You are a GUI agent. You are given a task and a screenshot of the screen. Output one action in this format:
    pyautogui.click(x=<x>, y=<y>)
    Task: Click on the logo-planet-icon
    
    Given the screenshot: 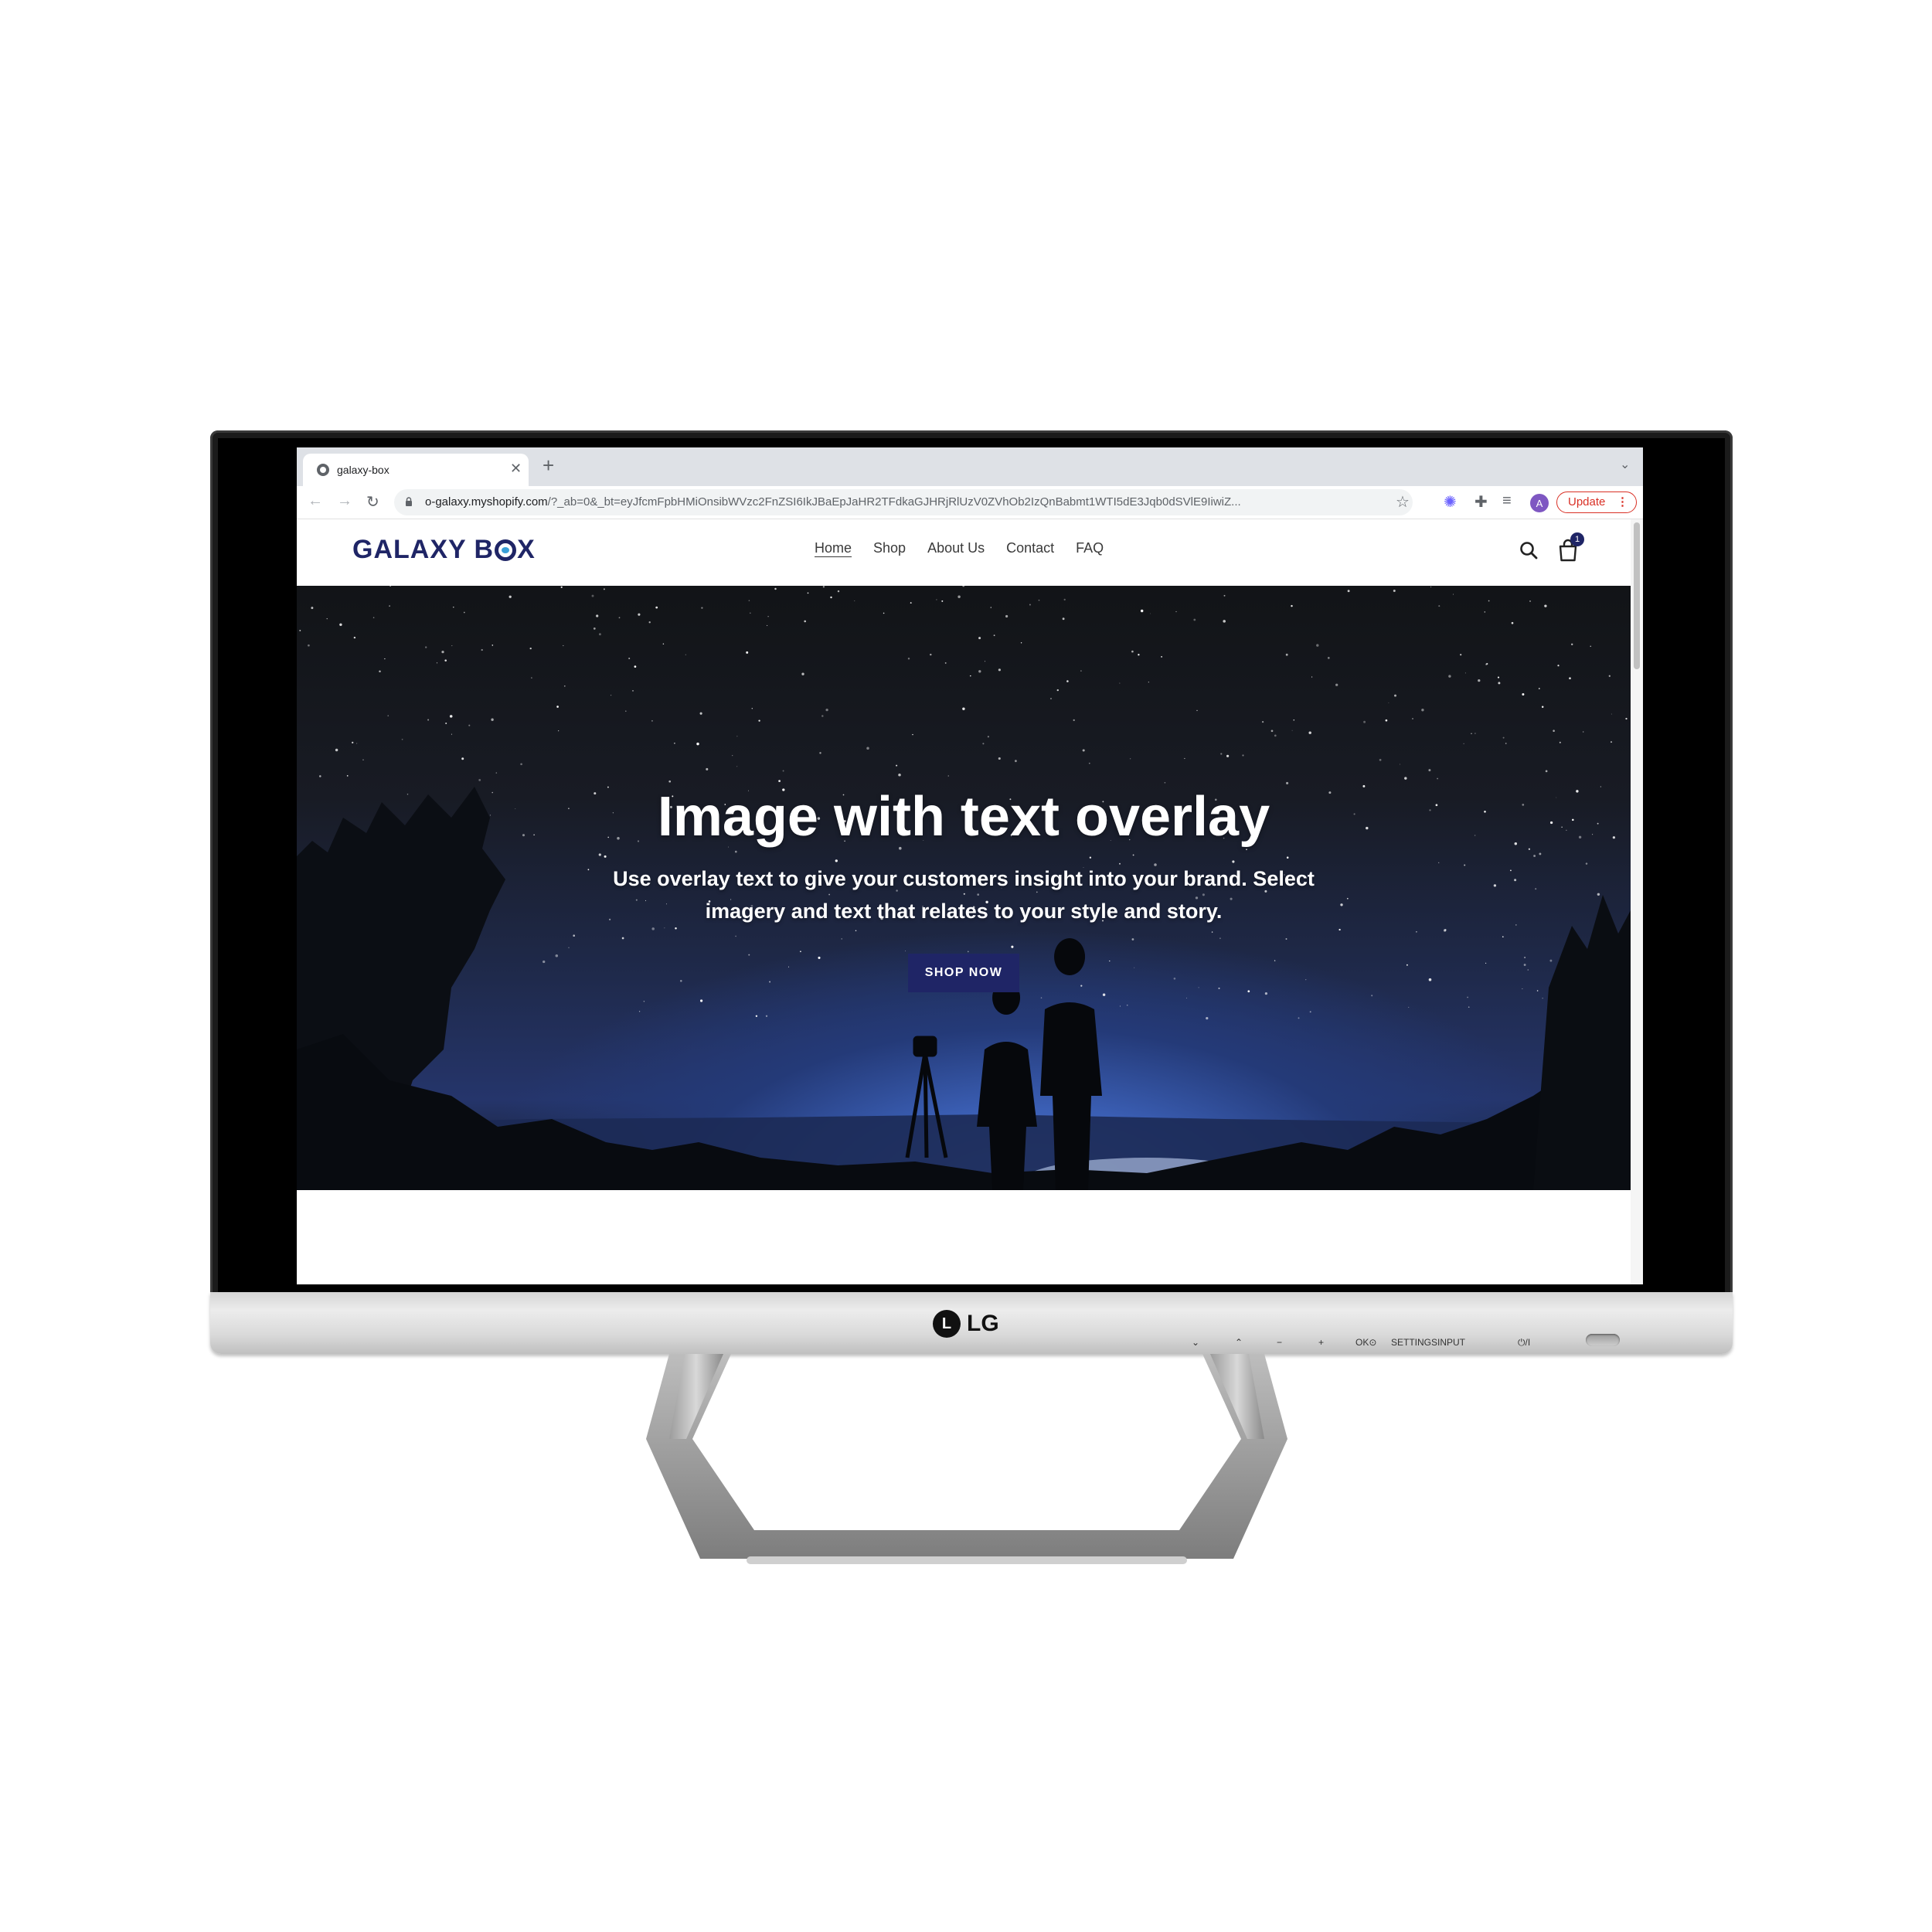 What is the action you would take?
    pyautogui.click(x=506, y=550)
    